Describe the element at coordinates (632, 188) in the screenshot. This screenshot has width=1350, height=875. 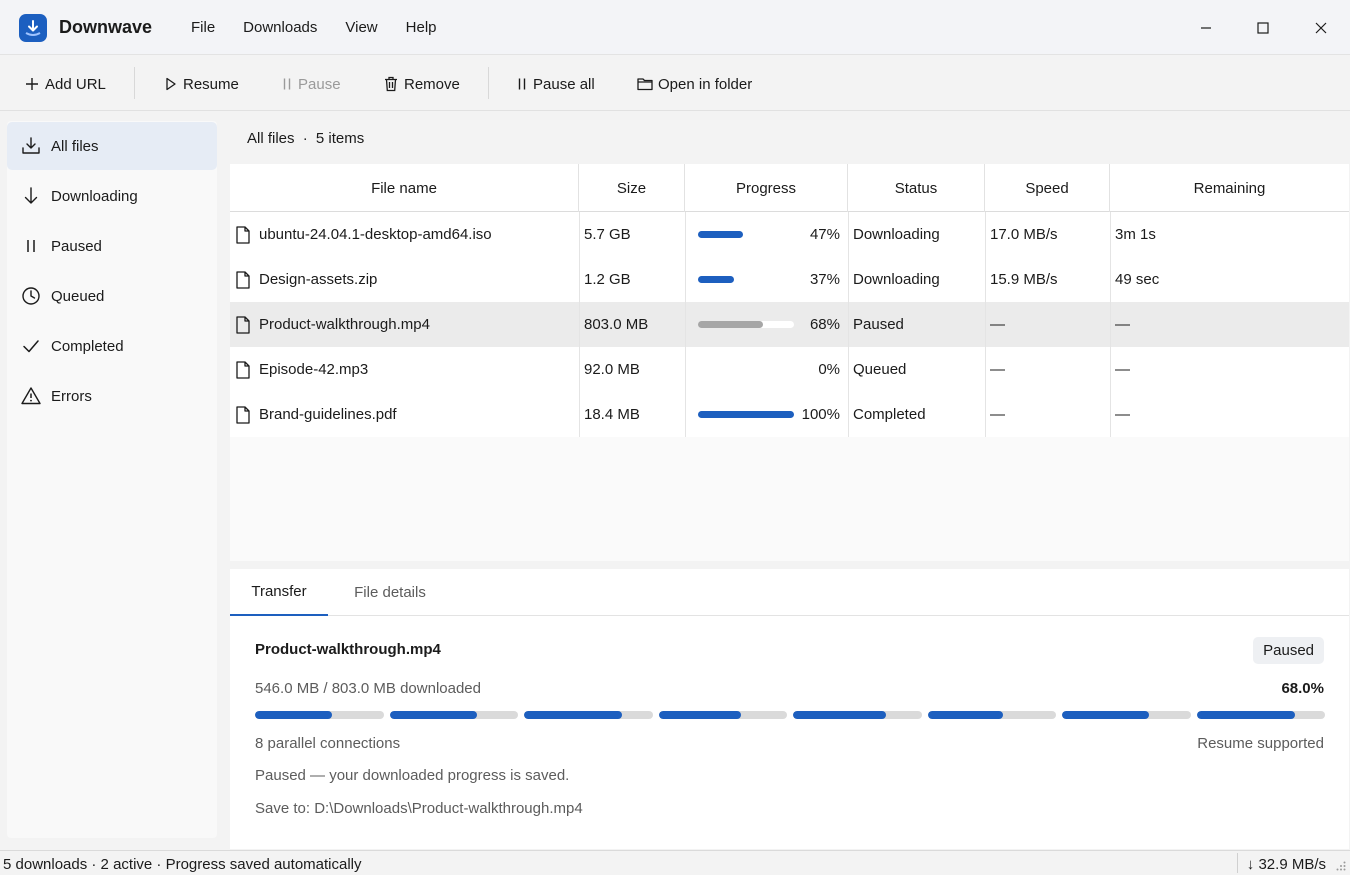
I see `column-header-size: Size` at that location.